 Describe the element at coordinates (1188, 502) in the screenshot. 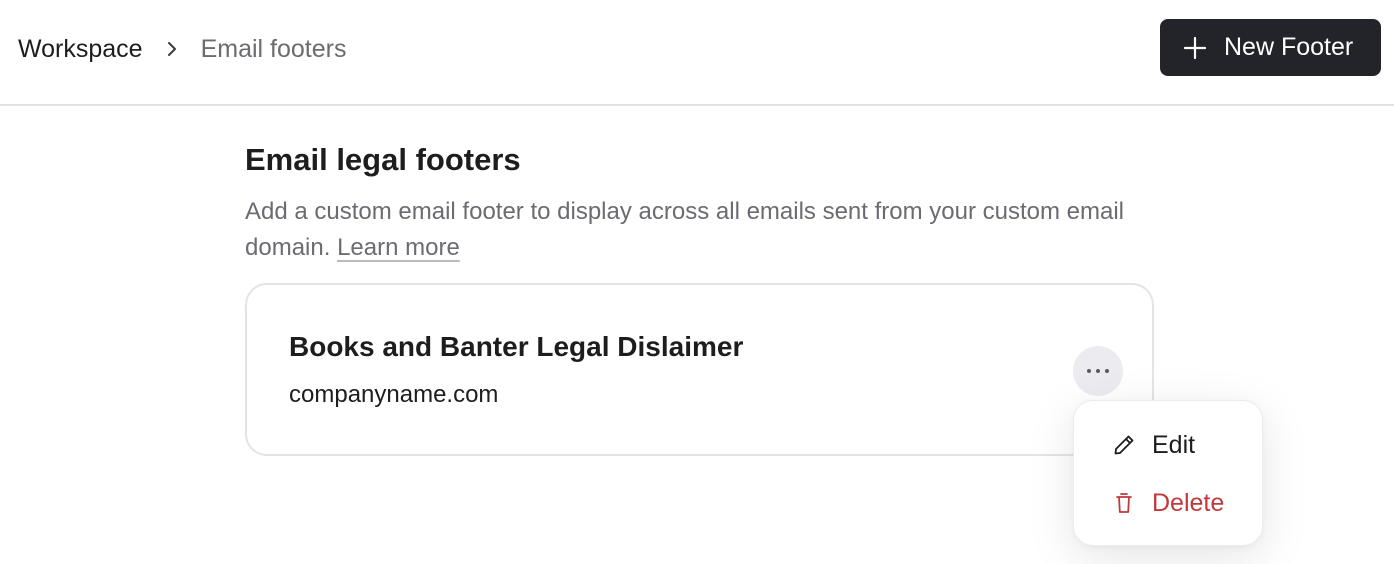

I see `menu-item-delete-label: Delete` at that location.